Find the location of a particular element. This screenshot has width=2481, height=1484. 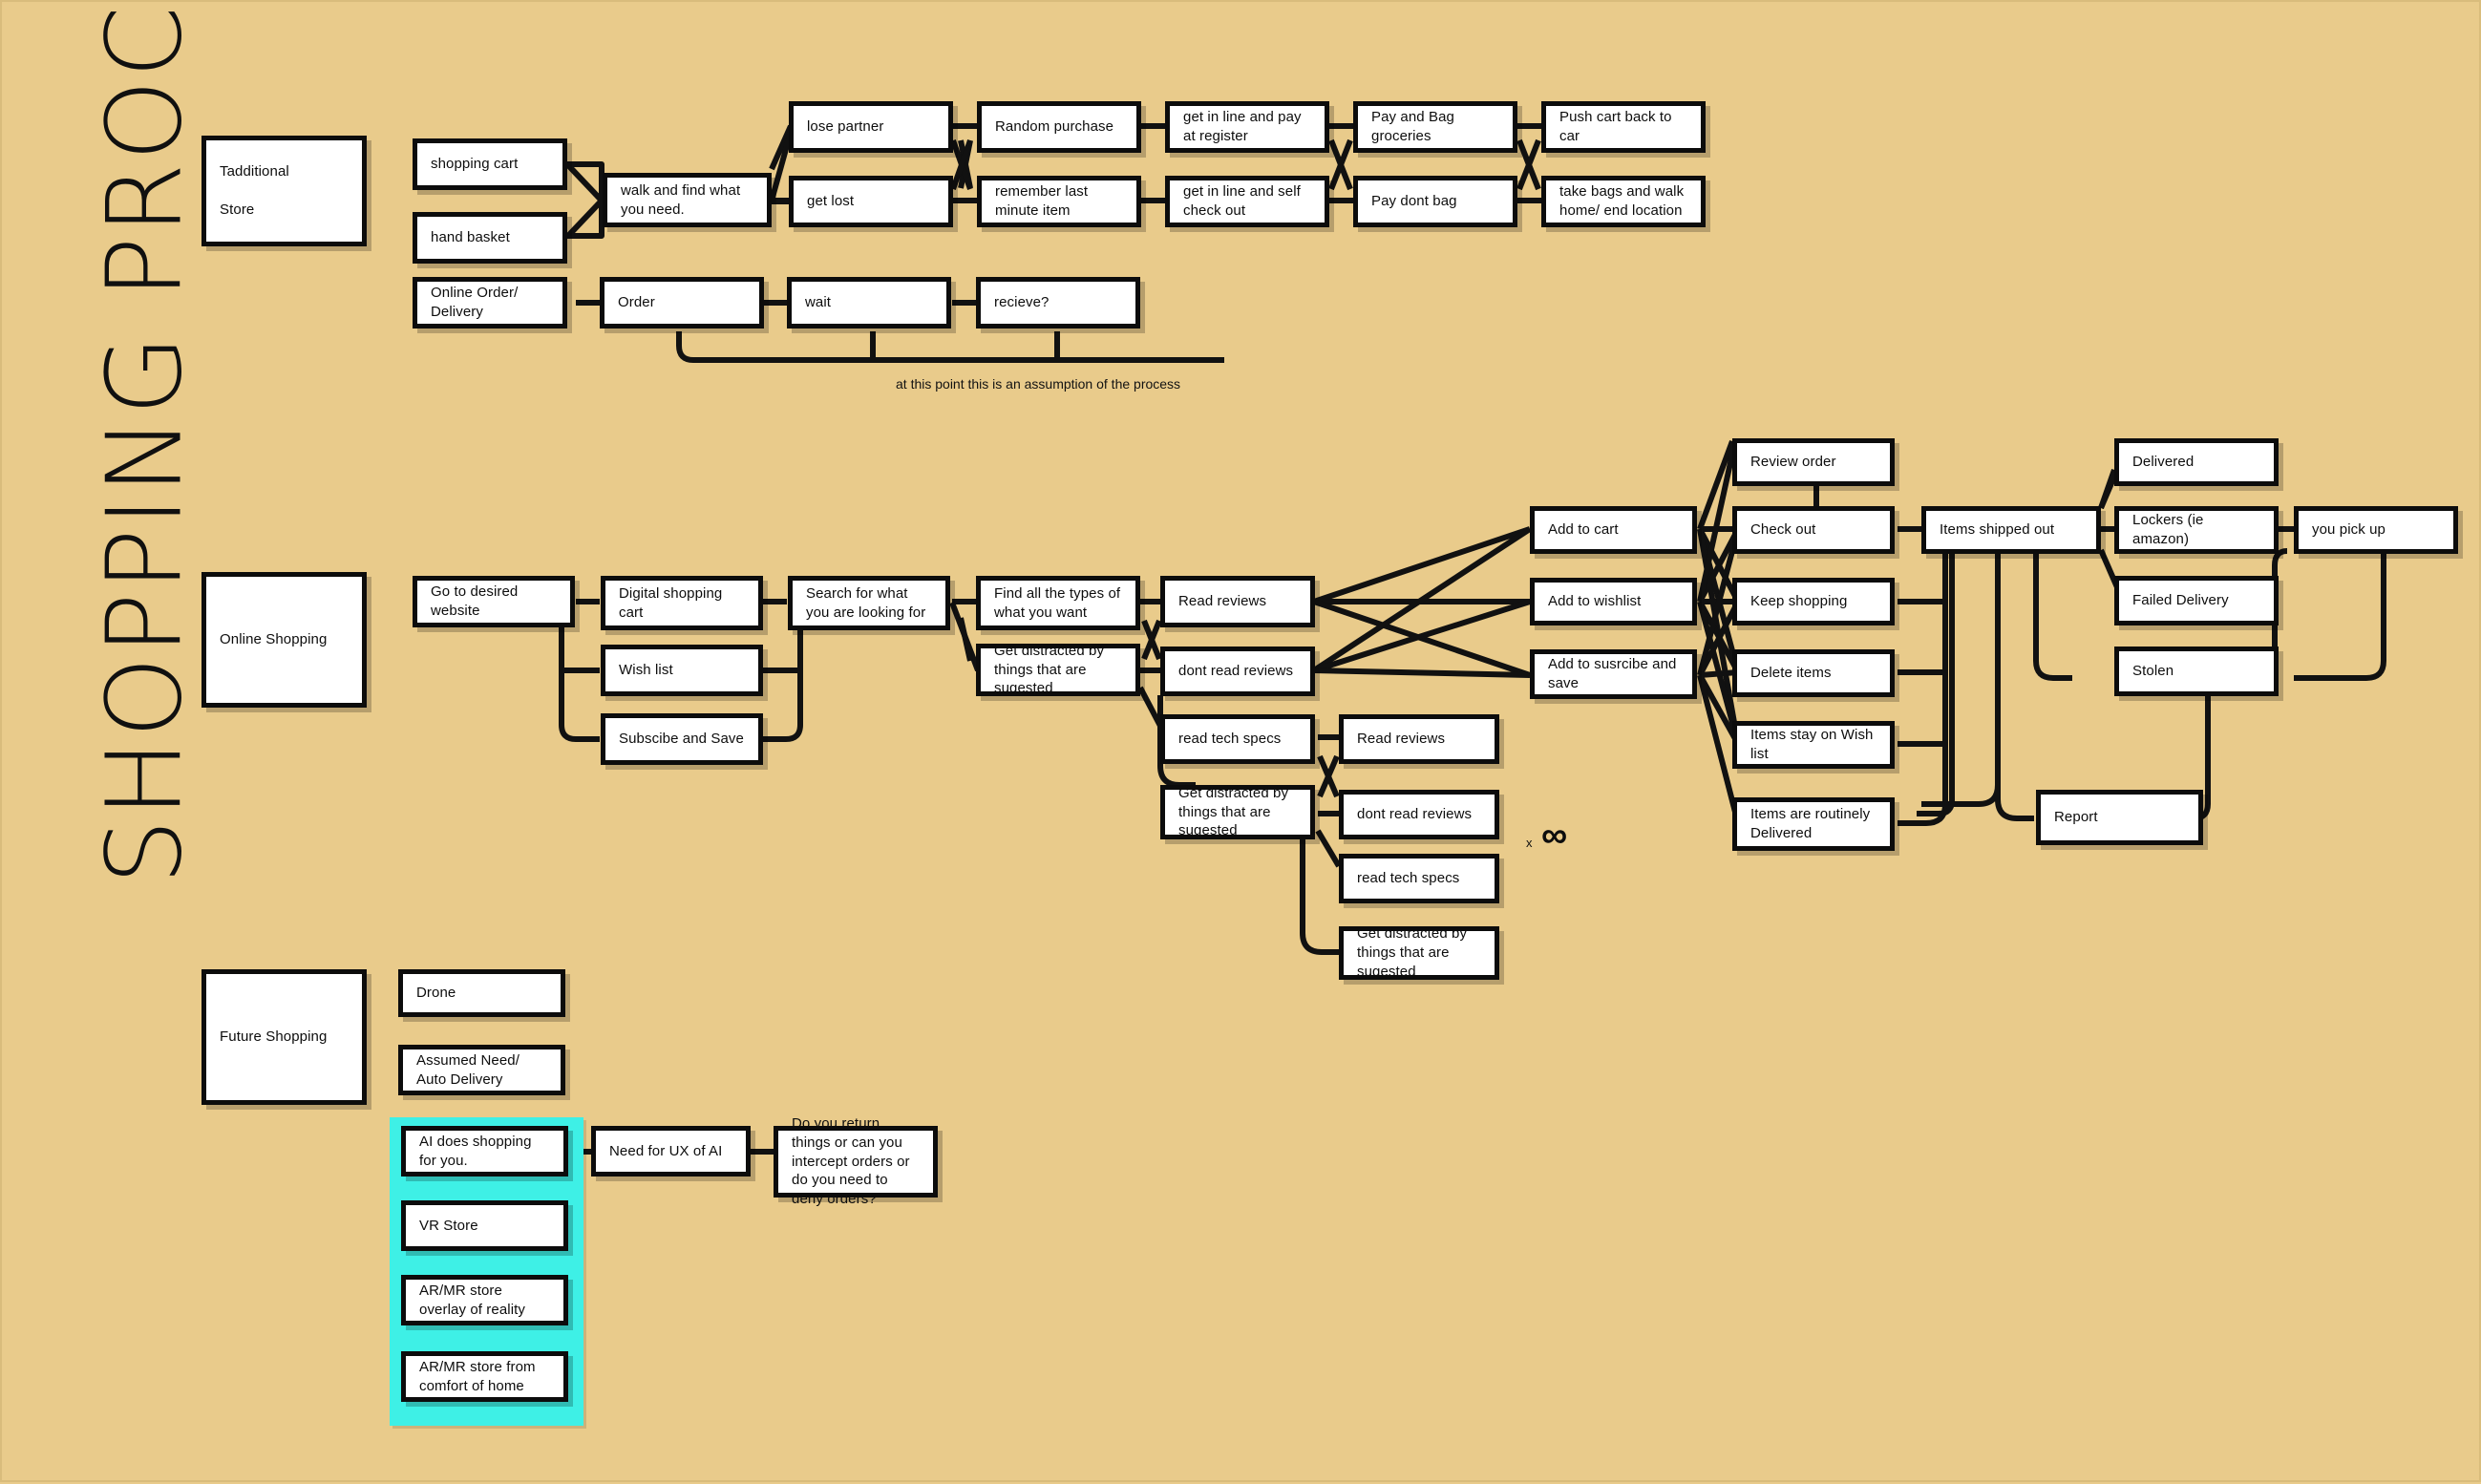

node-you-pick-up: you pick up is located at coordinates (2376, 530).